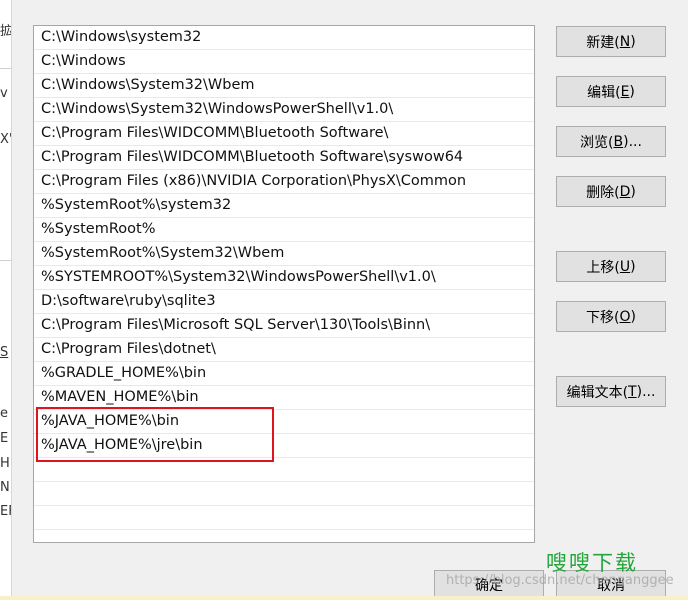 This screenshot has height=600, width=688. I want to click on path-list-item-java-bin: %JAVA_HOME%\bin, so click(284, 422).